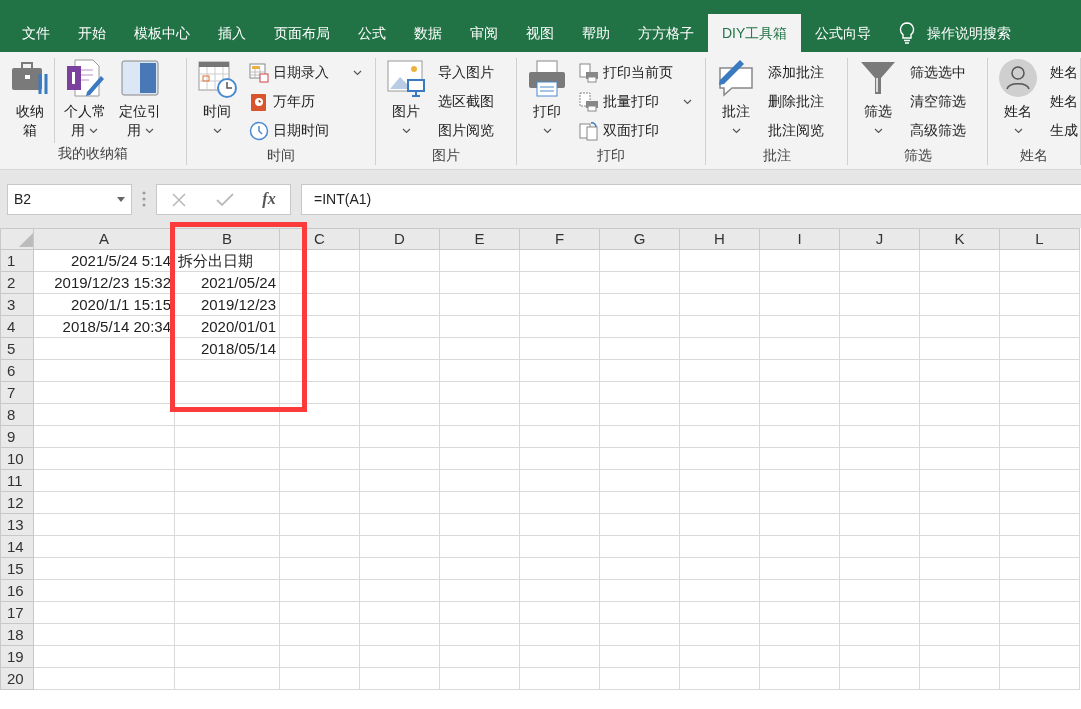  I want to click on ribbon-tab: 文件, so click(36, 33).